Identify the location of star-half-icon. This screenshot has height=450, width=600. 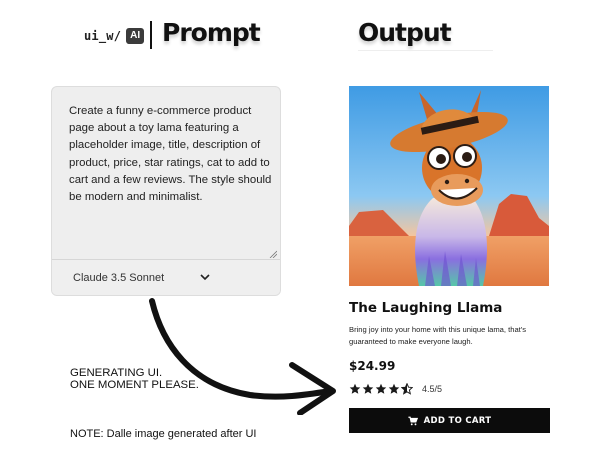
(407, 389).